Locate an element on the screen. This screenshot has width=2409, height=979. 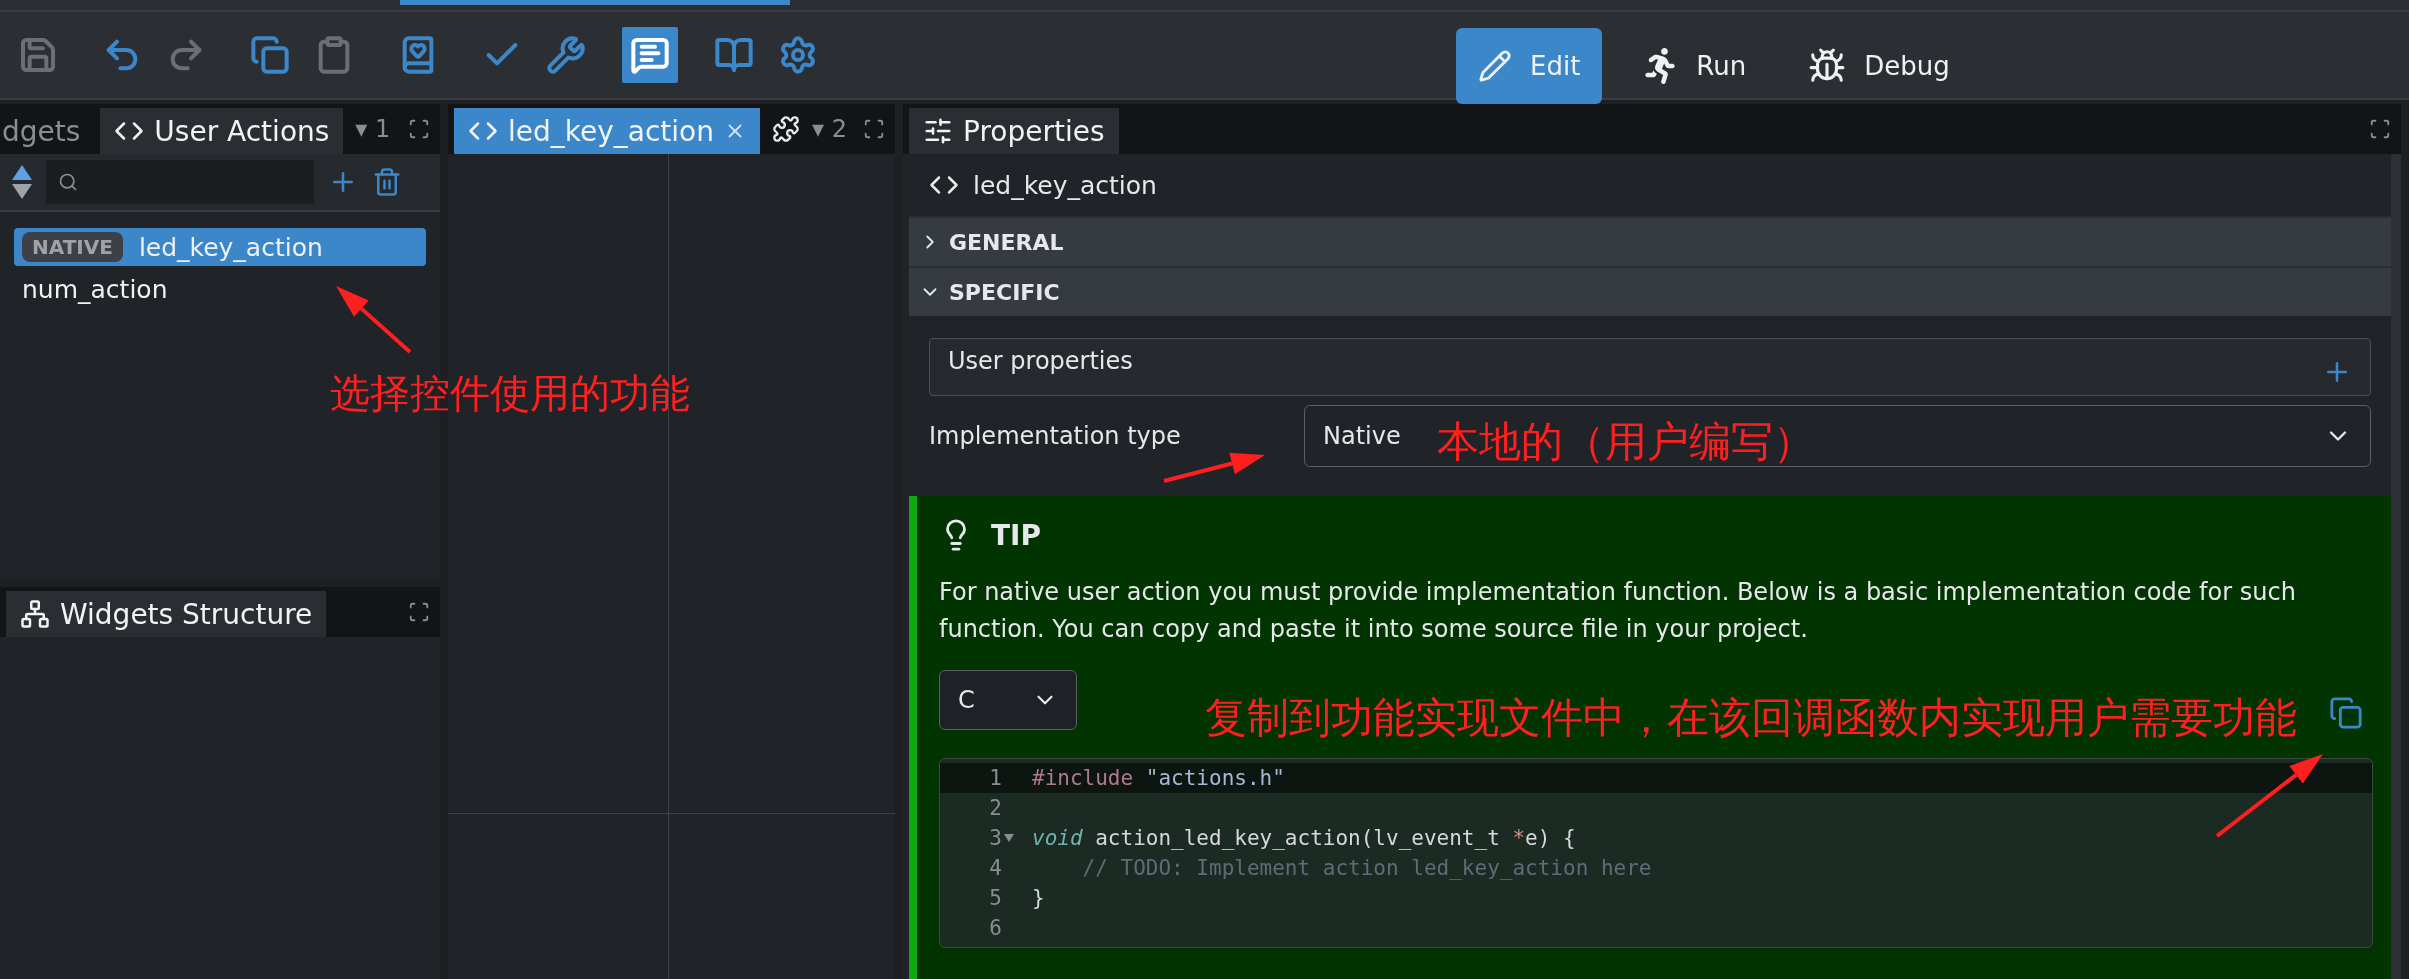
search-icon is located at coordinates (68, 182).